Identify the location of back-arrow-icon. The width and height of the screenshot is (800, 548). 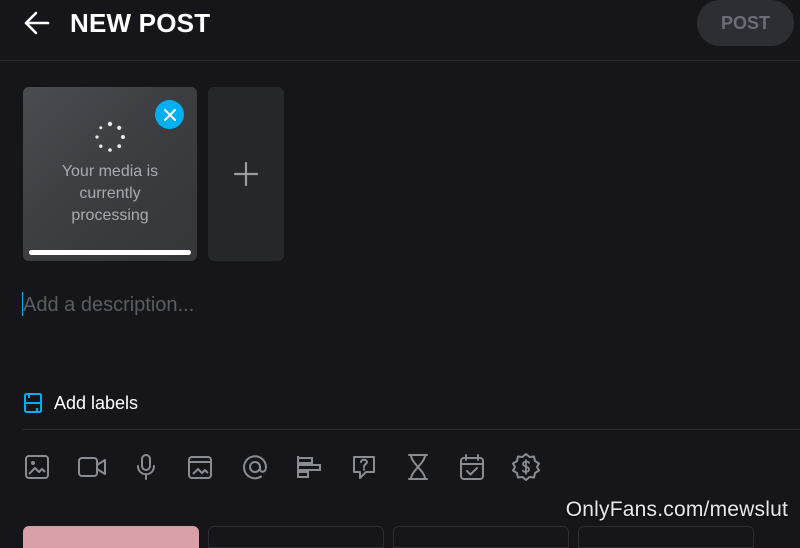
(37, 23).